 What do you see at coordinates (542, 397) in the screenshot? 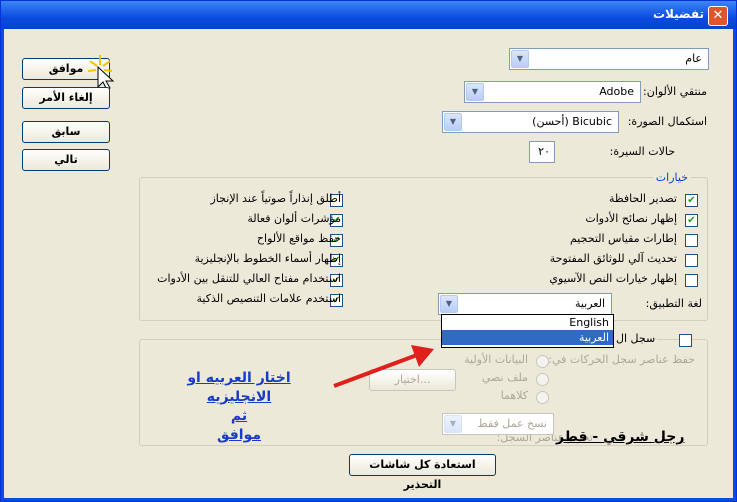
I see `radio-both` at bounding box center [542, 397].